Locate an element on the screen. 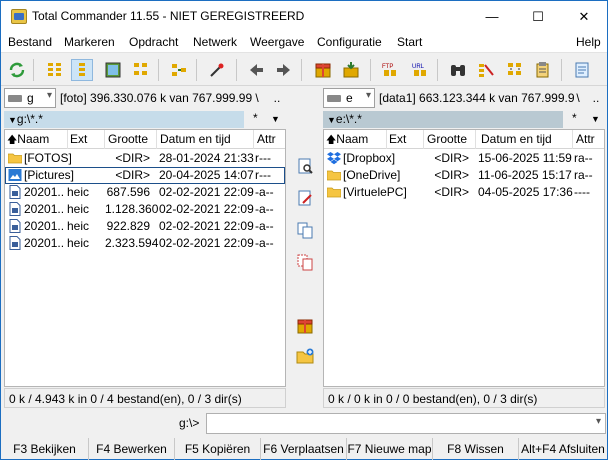 The image size is (608, 460). menu-markeren: Markeren is located at coordinates (89, 42).